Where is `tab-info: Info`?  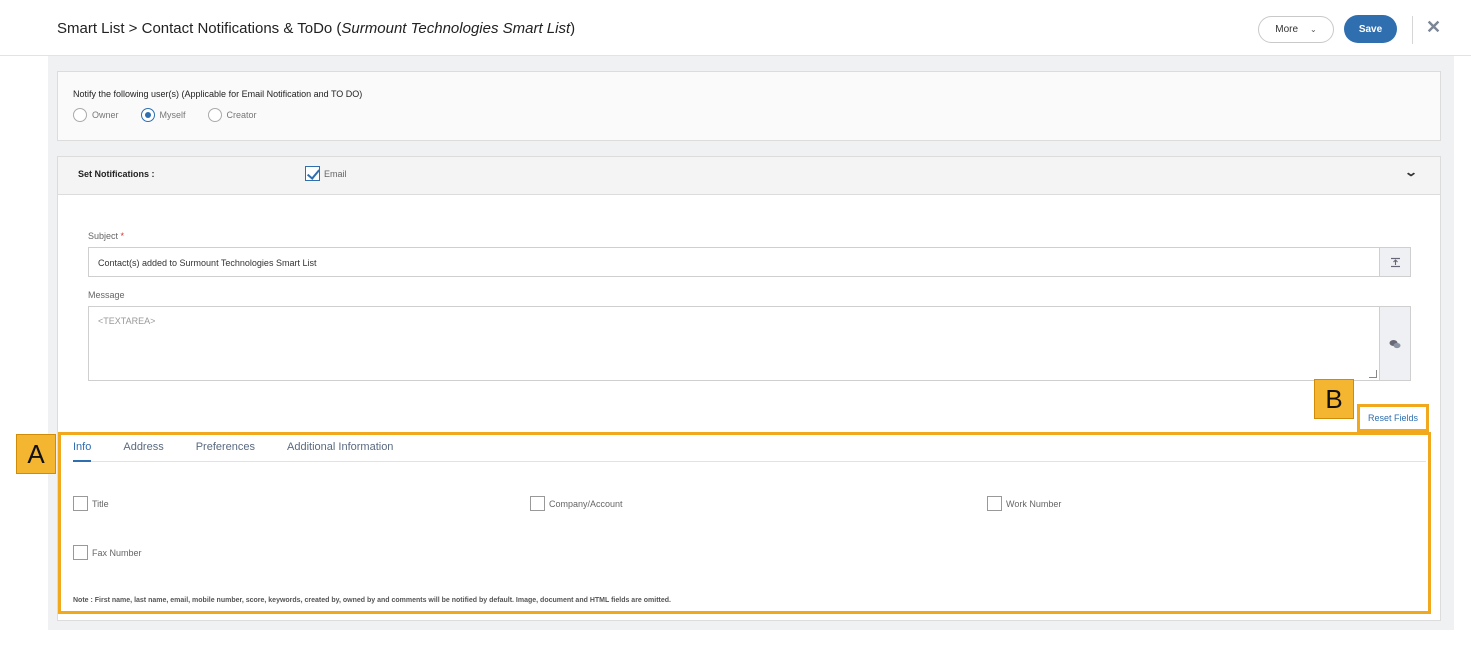
tab-info: Info is located at coordinates (82, 448).